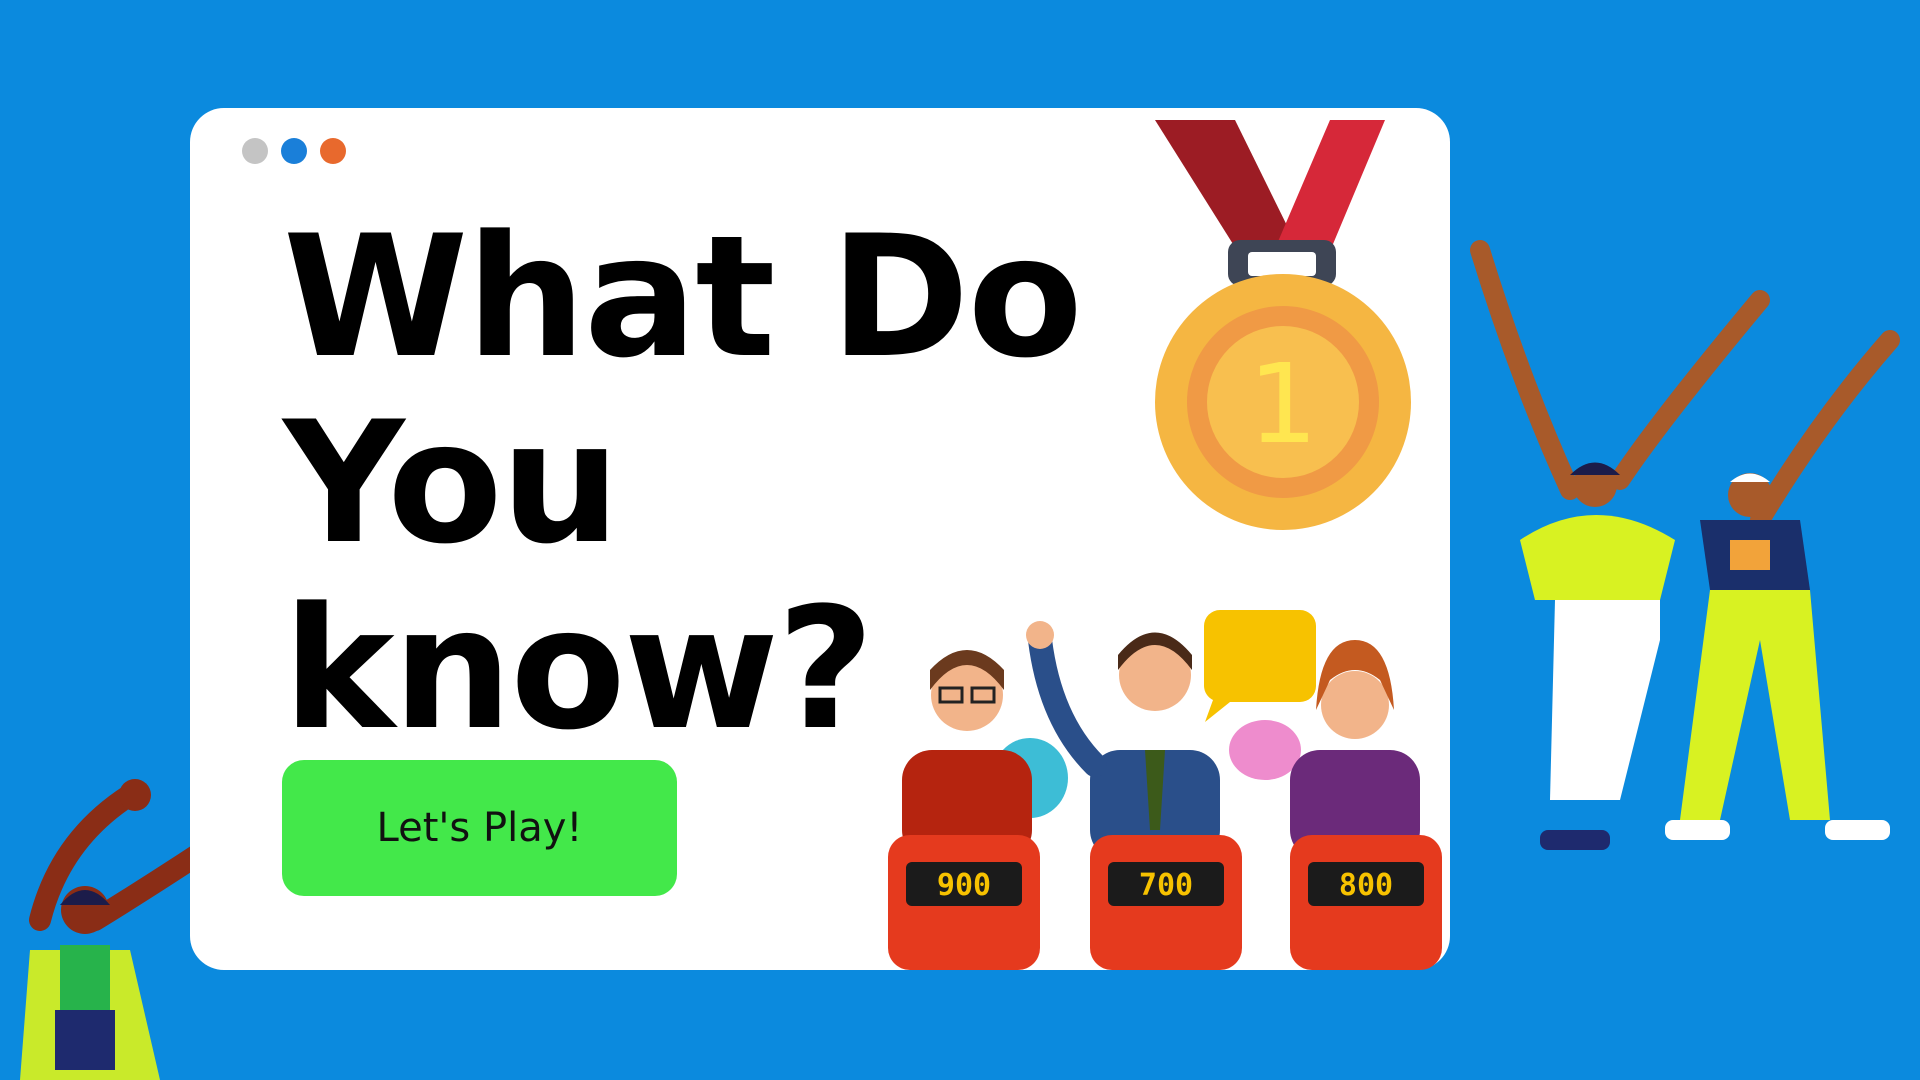 The height and width of the screenshot is (1080, 1920). What do you see at coordinates (255, 151) in the screenshot?
I see `window-dot-gray` at bounding box center [255, 151].